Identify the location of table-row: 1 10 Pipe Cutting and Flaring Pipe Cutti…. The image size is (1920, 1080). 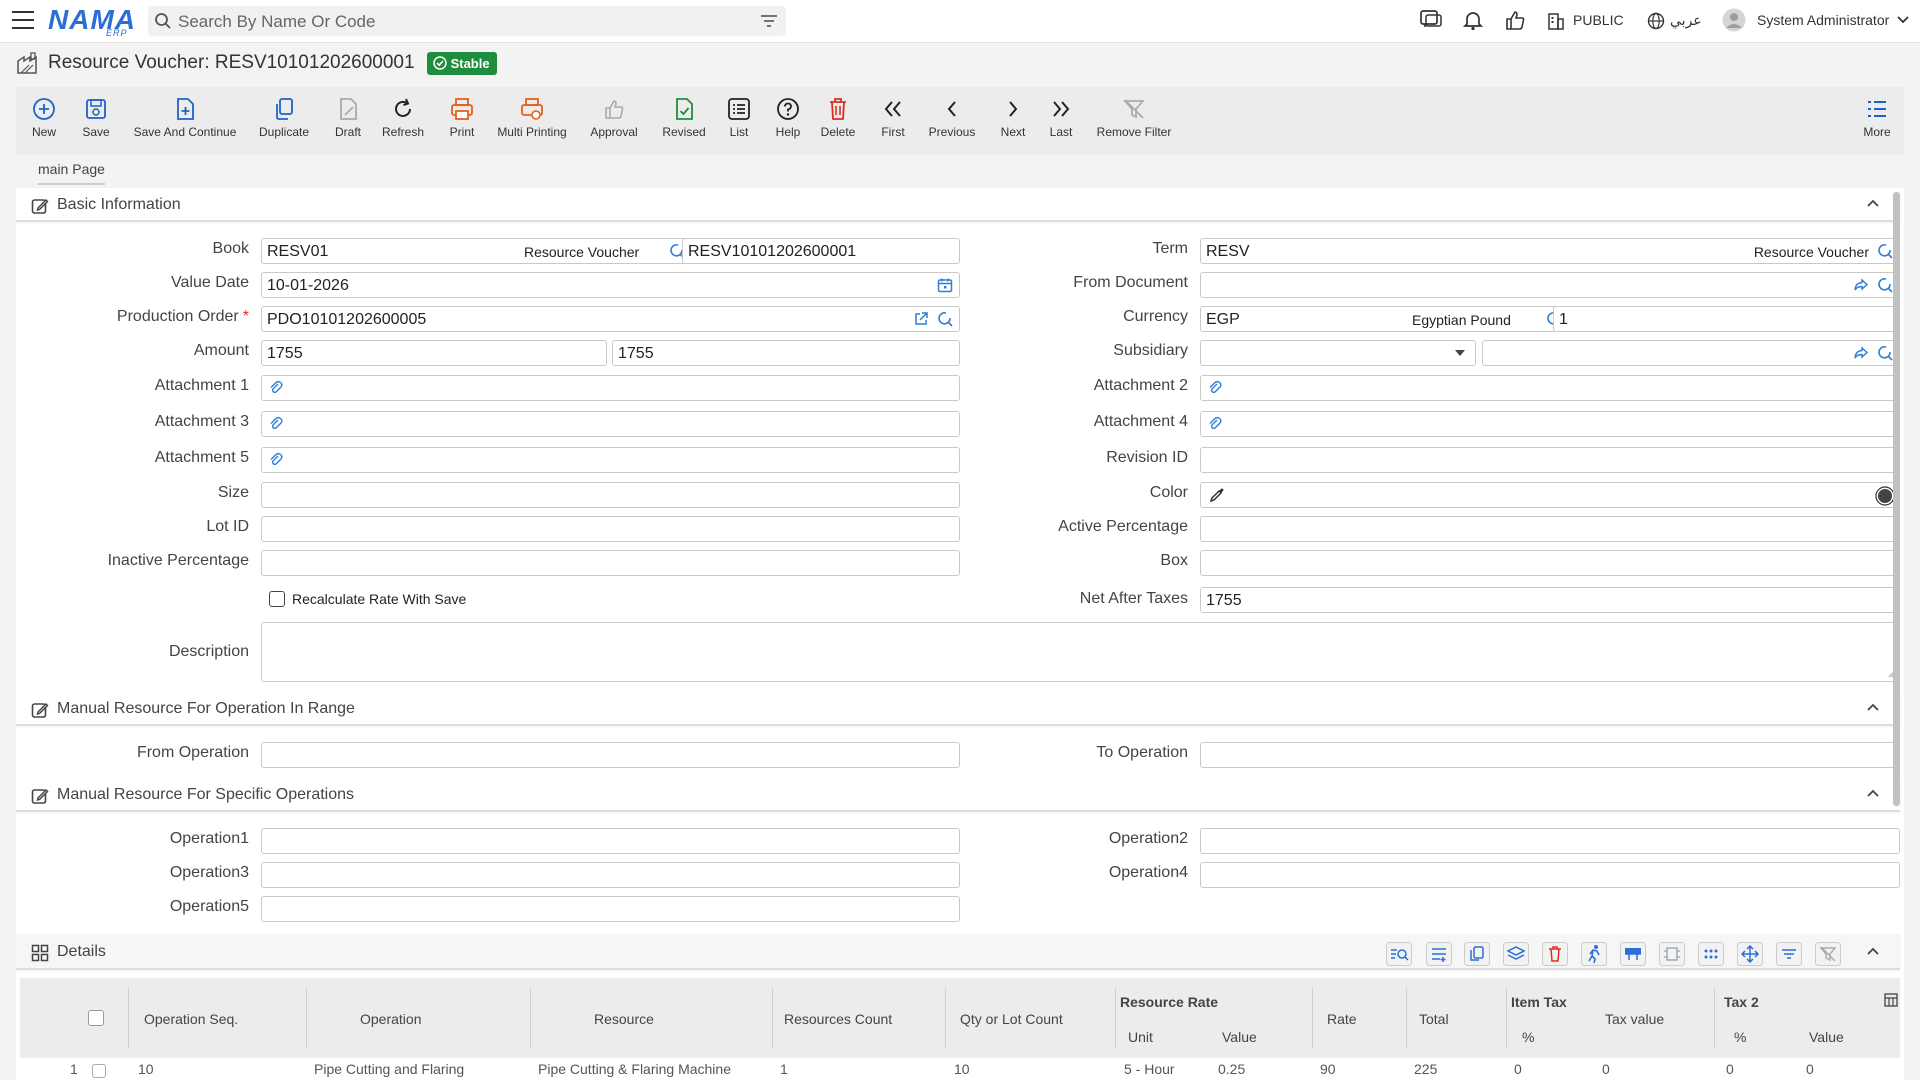
(960, 1069).